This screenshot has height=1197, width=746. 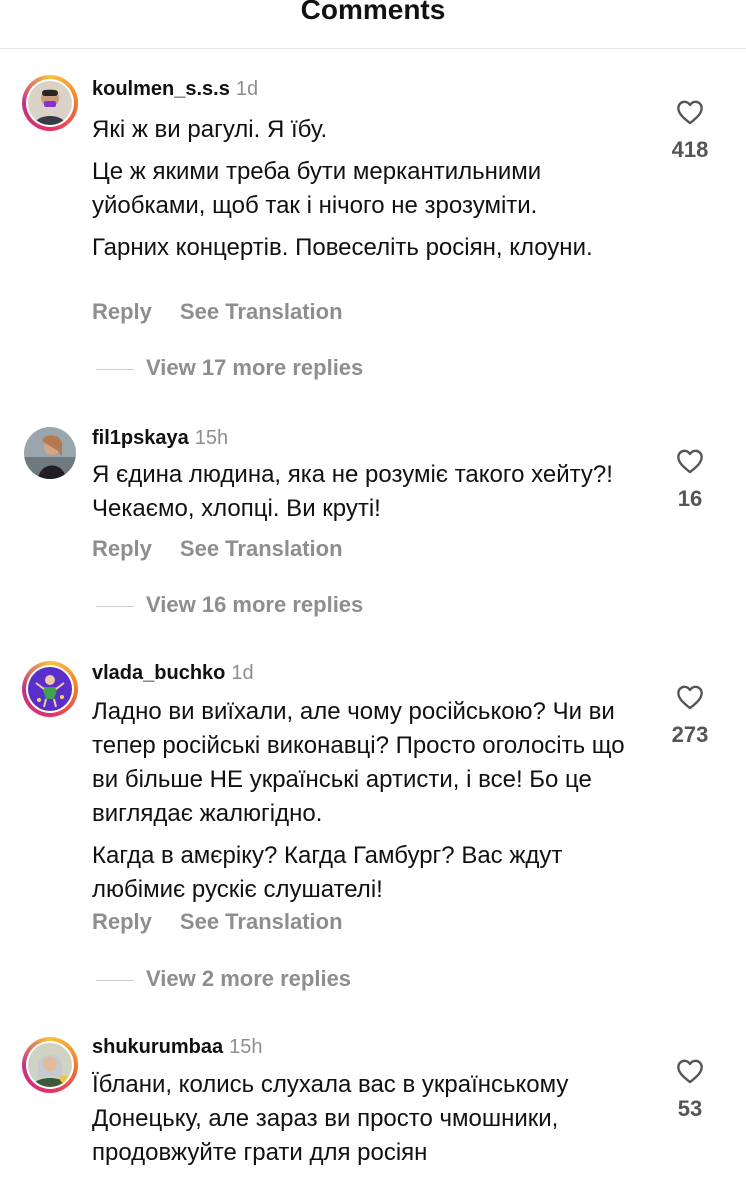 I want to click on like-count: 16, so click(x=690, y=498).